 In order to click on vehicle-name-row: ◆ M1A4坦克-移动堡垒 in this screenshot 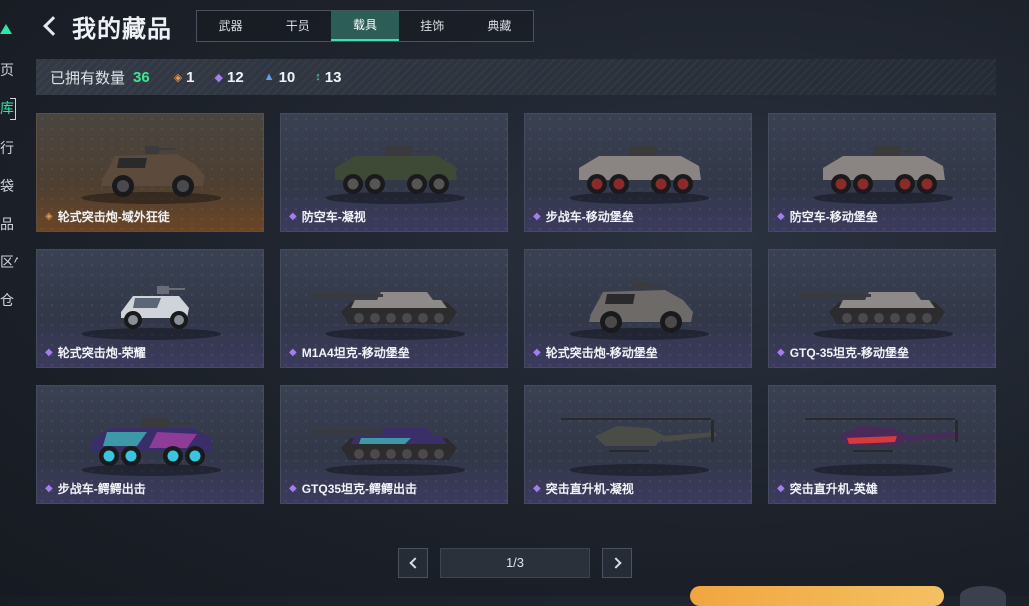, I will do `click(349, 352)`.